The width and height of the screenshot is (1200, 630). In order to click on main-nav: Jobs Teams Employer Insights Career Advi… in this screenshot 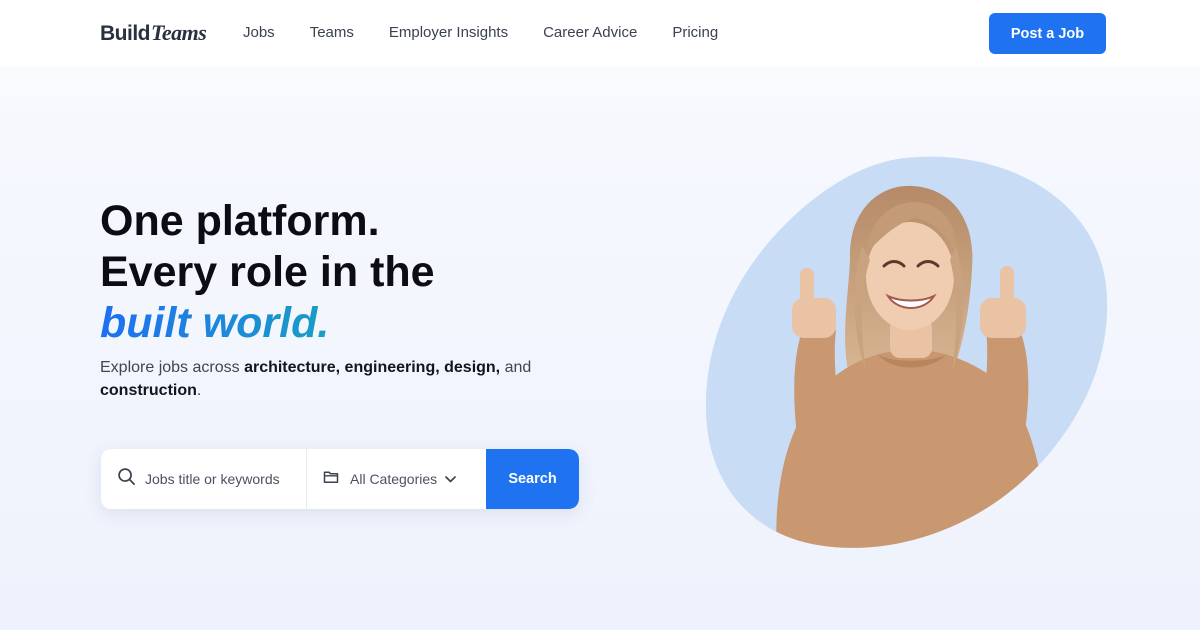, I will do `click(498, 32)`.